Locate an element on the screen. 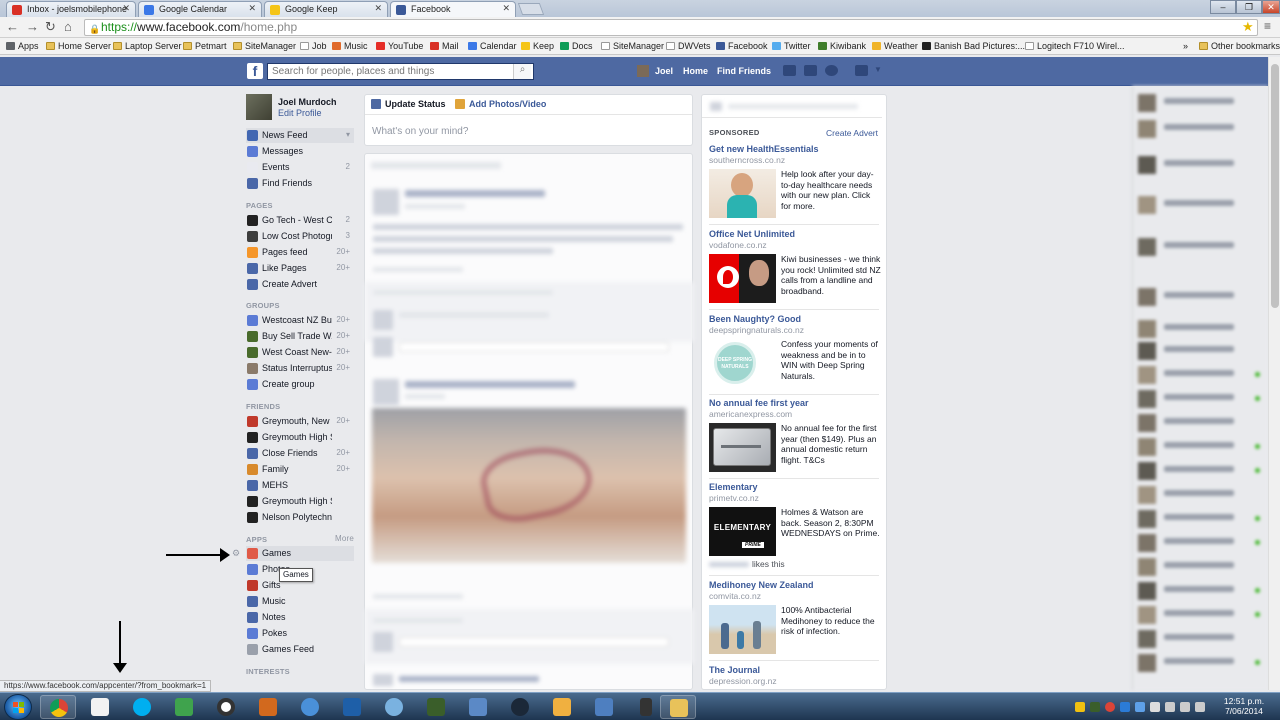 The width and height of the screenshot is (1280, 720). sidebar-item-create-group: Create group is located at coordinates (300, 384).